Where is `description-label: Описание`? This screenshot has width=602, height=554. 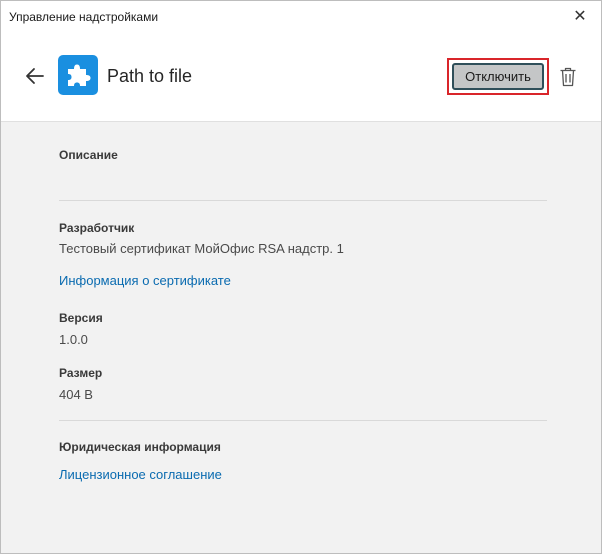 description-label: Описание is located at coordinates (88, 155).